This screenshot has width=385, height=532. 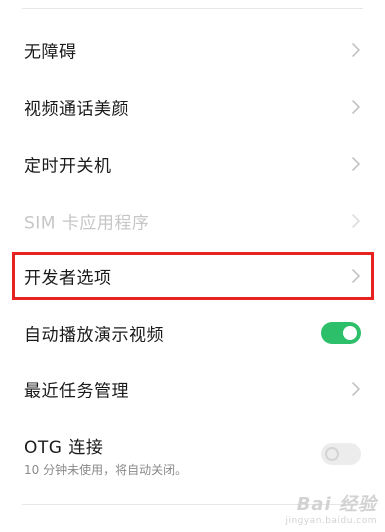 I want to click on settings-item-sim-apps: SIM 卡应用程序, so click(x=192, y=221).